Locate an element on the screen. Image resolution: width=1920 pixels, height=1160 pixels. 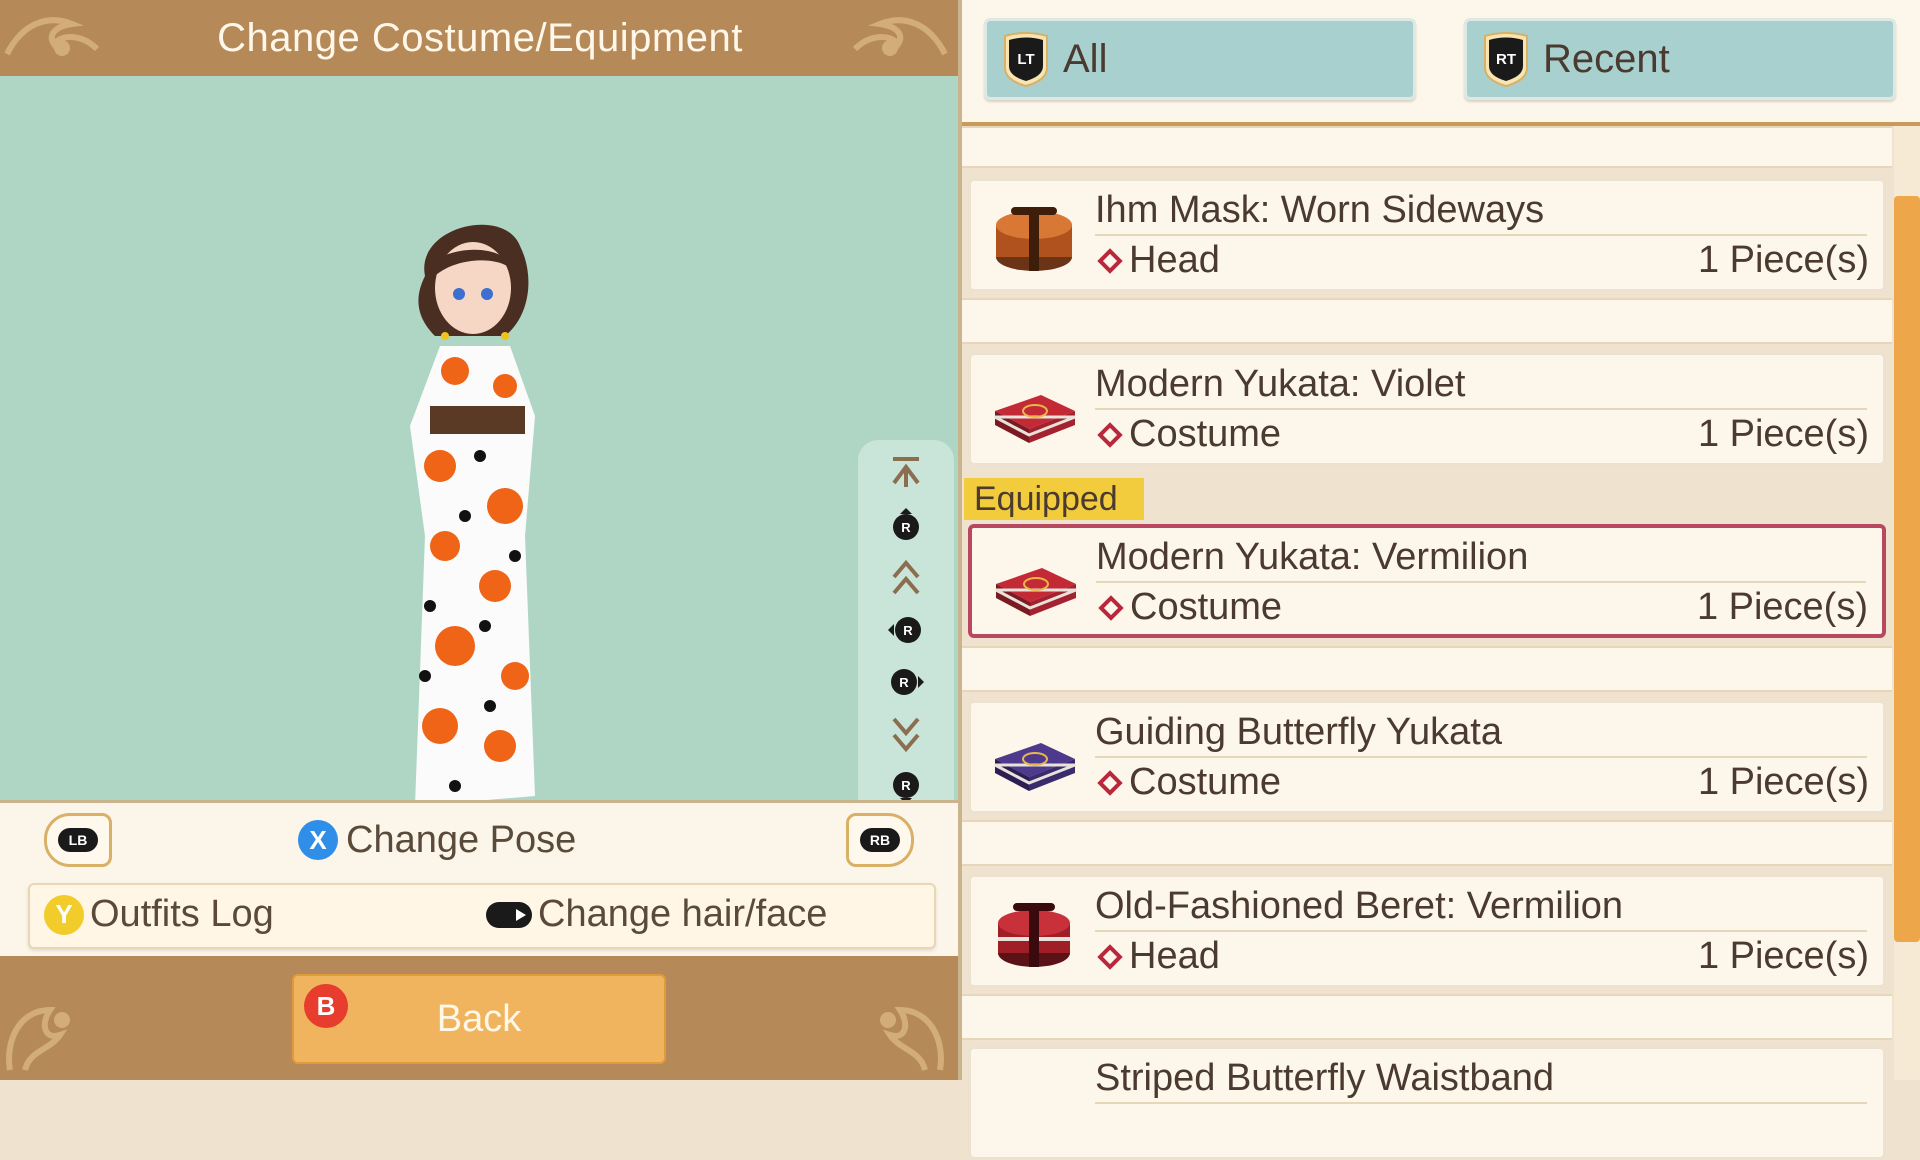
rt-trigger-icon: RT is located at coordinates (1506, 60).